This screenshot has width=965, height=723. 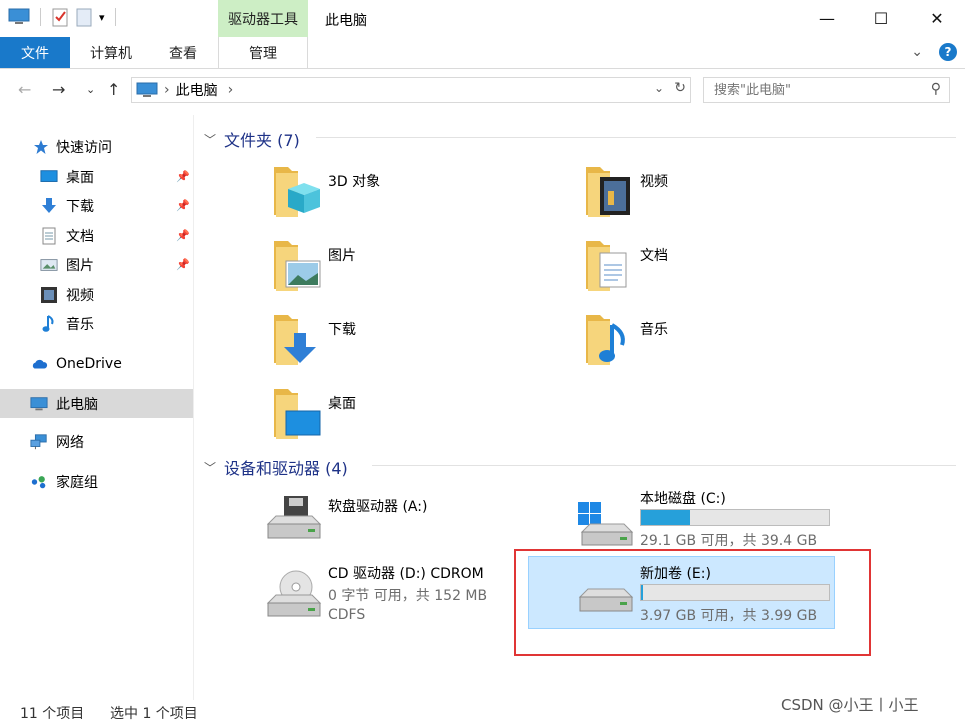 I want to click on music-folder-icon, so click(x=605, y=340).